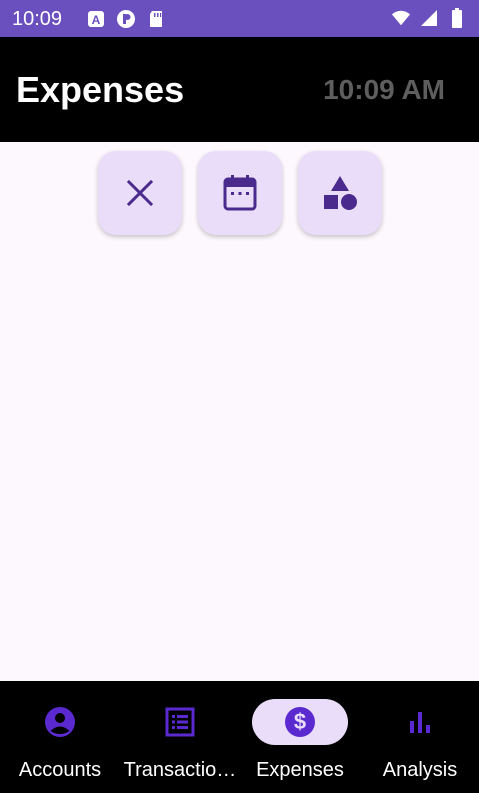  Describe the element at coordinates (37, 19) in the screenshot. I see `status-time: 10:09` at that location.